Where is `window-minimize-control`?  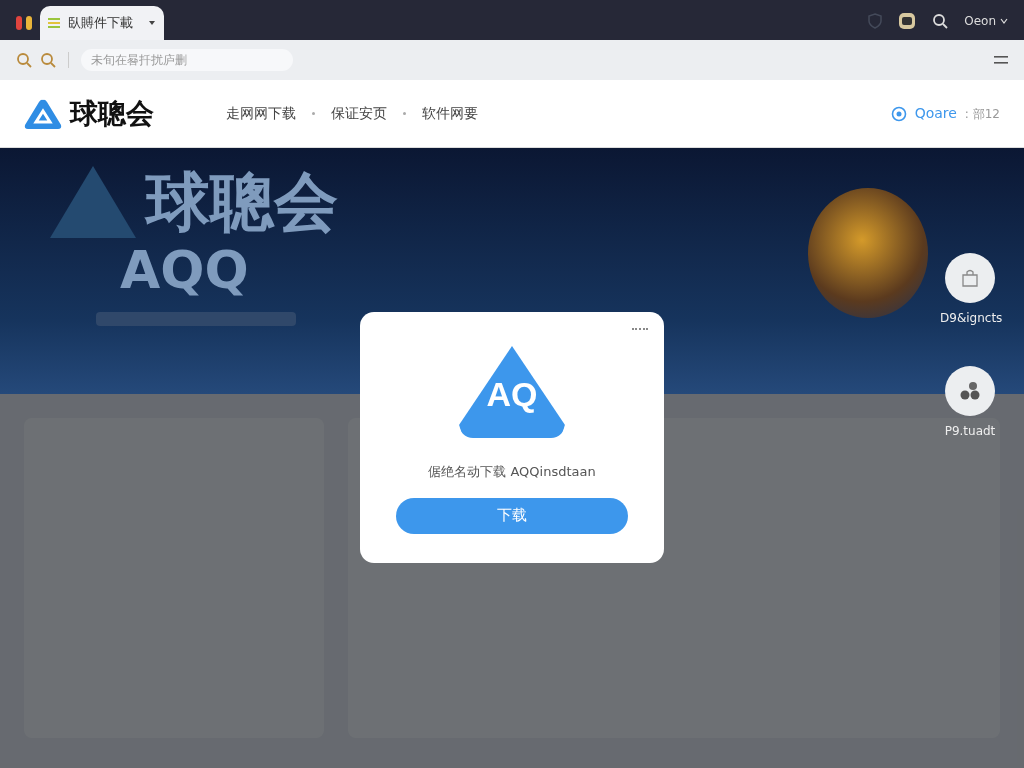 window-minimize-control is located at coordinates (29, 23).